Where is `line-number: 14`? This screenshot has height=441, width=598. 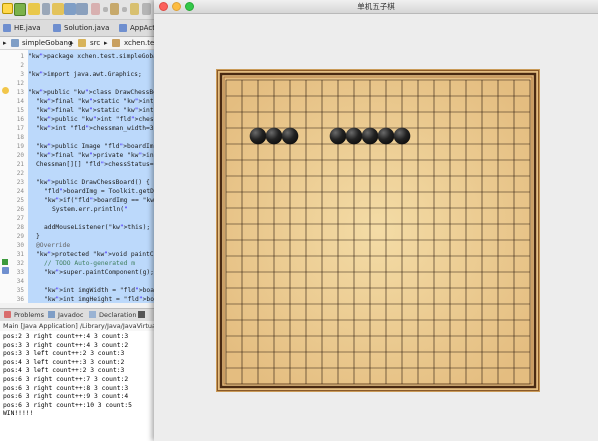
line-number: 14 is located at coordinates (20, 101).